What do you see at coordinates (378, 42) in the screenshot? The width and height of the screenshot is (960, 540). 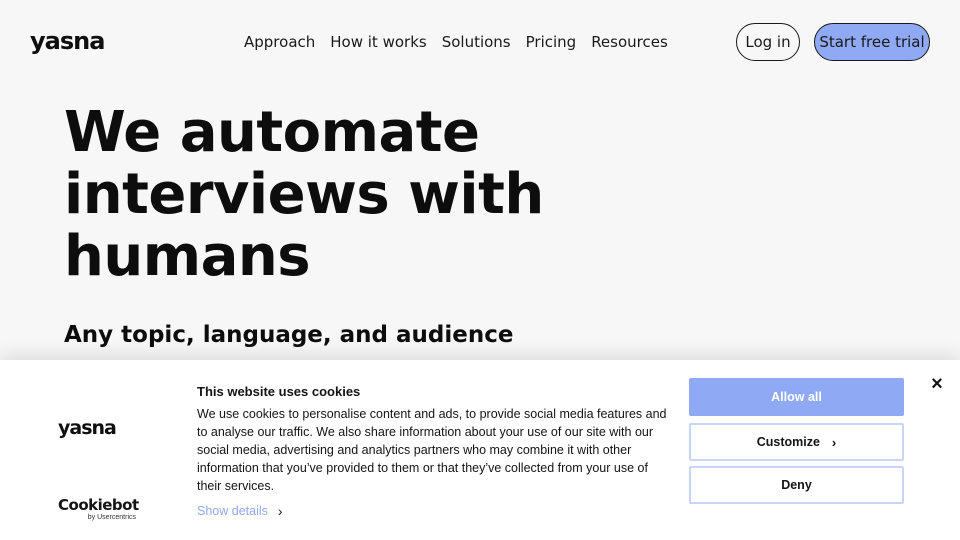 I see `nav-how-it-works: How it works` at bounding box center [378, 42].